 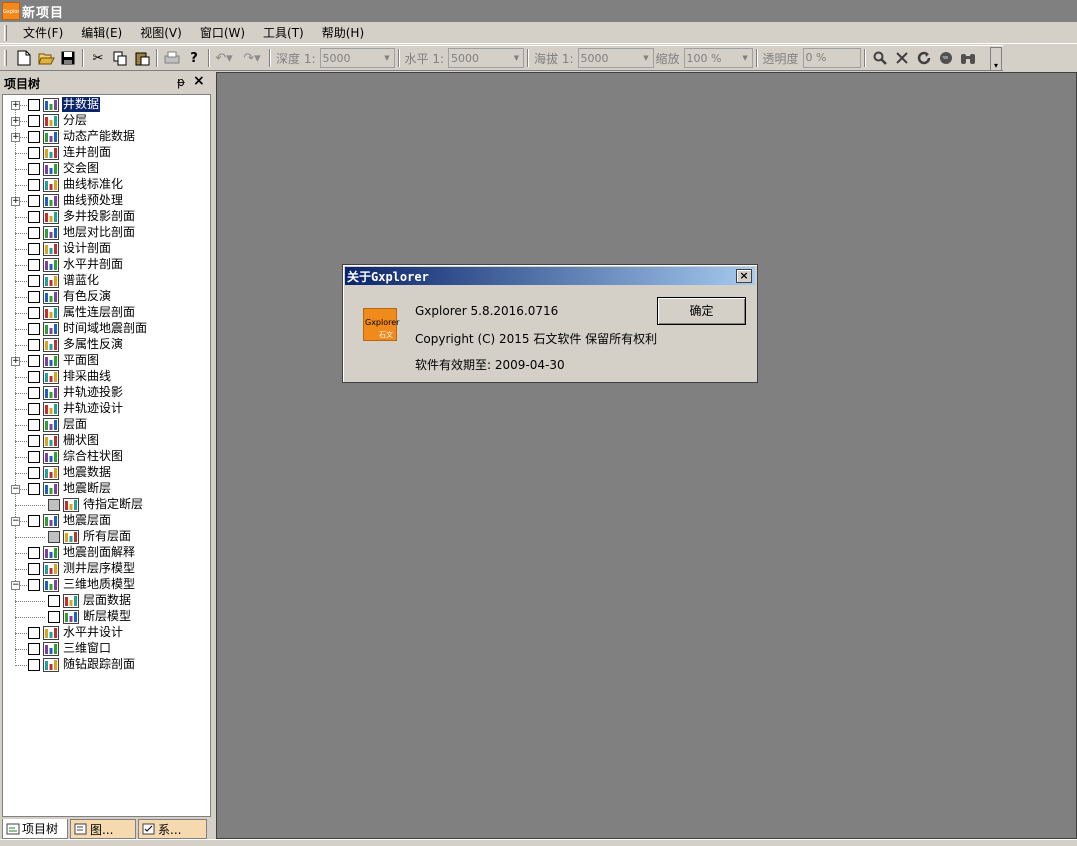 What do you see at coordinates (35, 829) in the screenshot?
I see `tab-project-tree: 项目树` at bounding box center [35, 829].